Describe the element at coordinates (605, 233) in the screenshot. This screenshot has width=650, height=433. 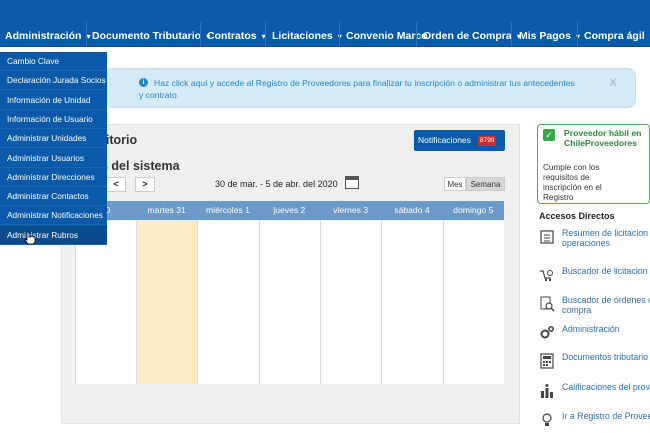
I see `acceso-label-line1: Resumen de licitacion` at that location.